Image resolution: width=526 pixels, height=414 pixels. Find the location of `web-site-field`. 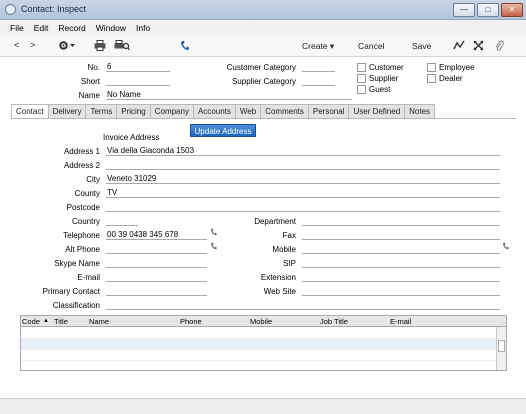

web-site-field is located at coordinates (401, 291).